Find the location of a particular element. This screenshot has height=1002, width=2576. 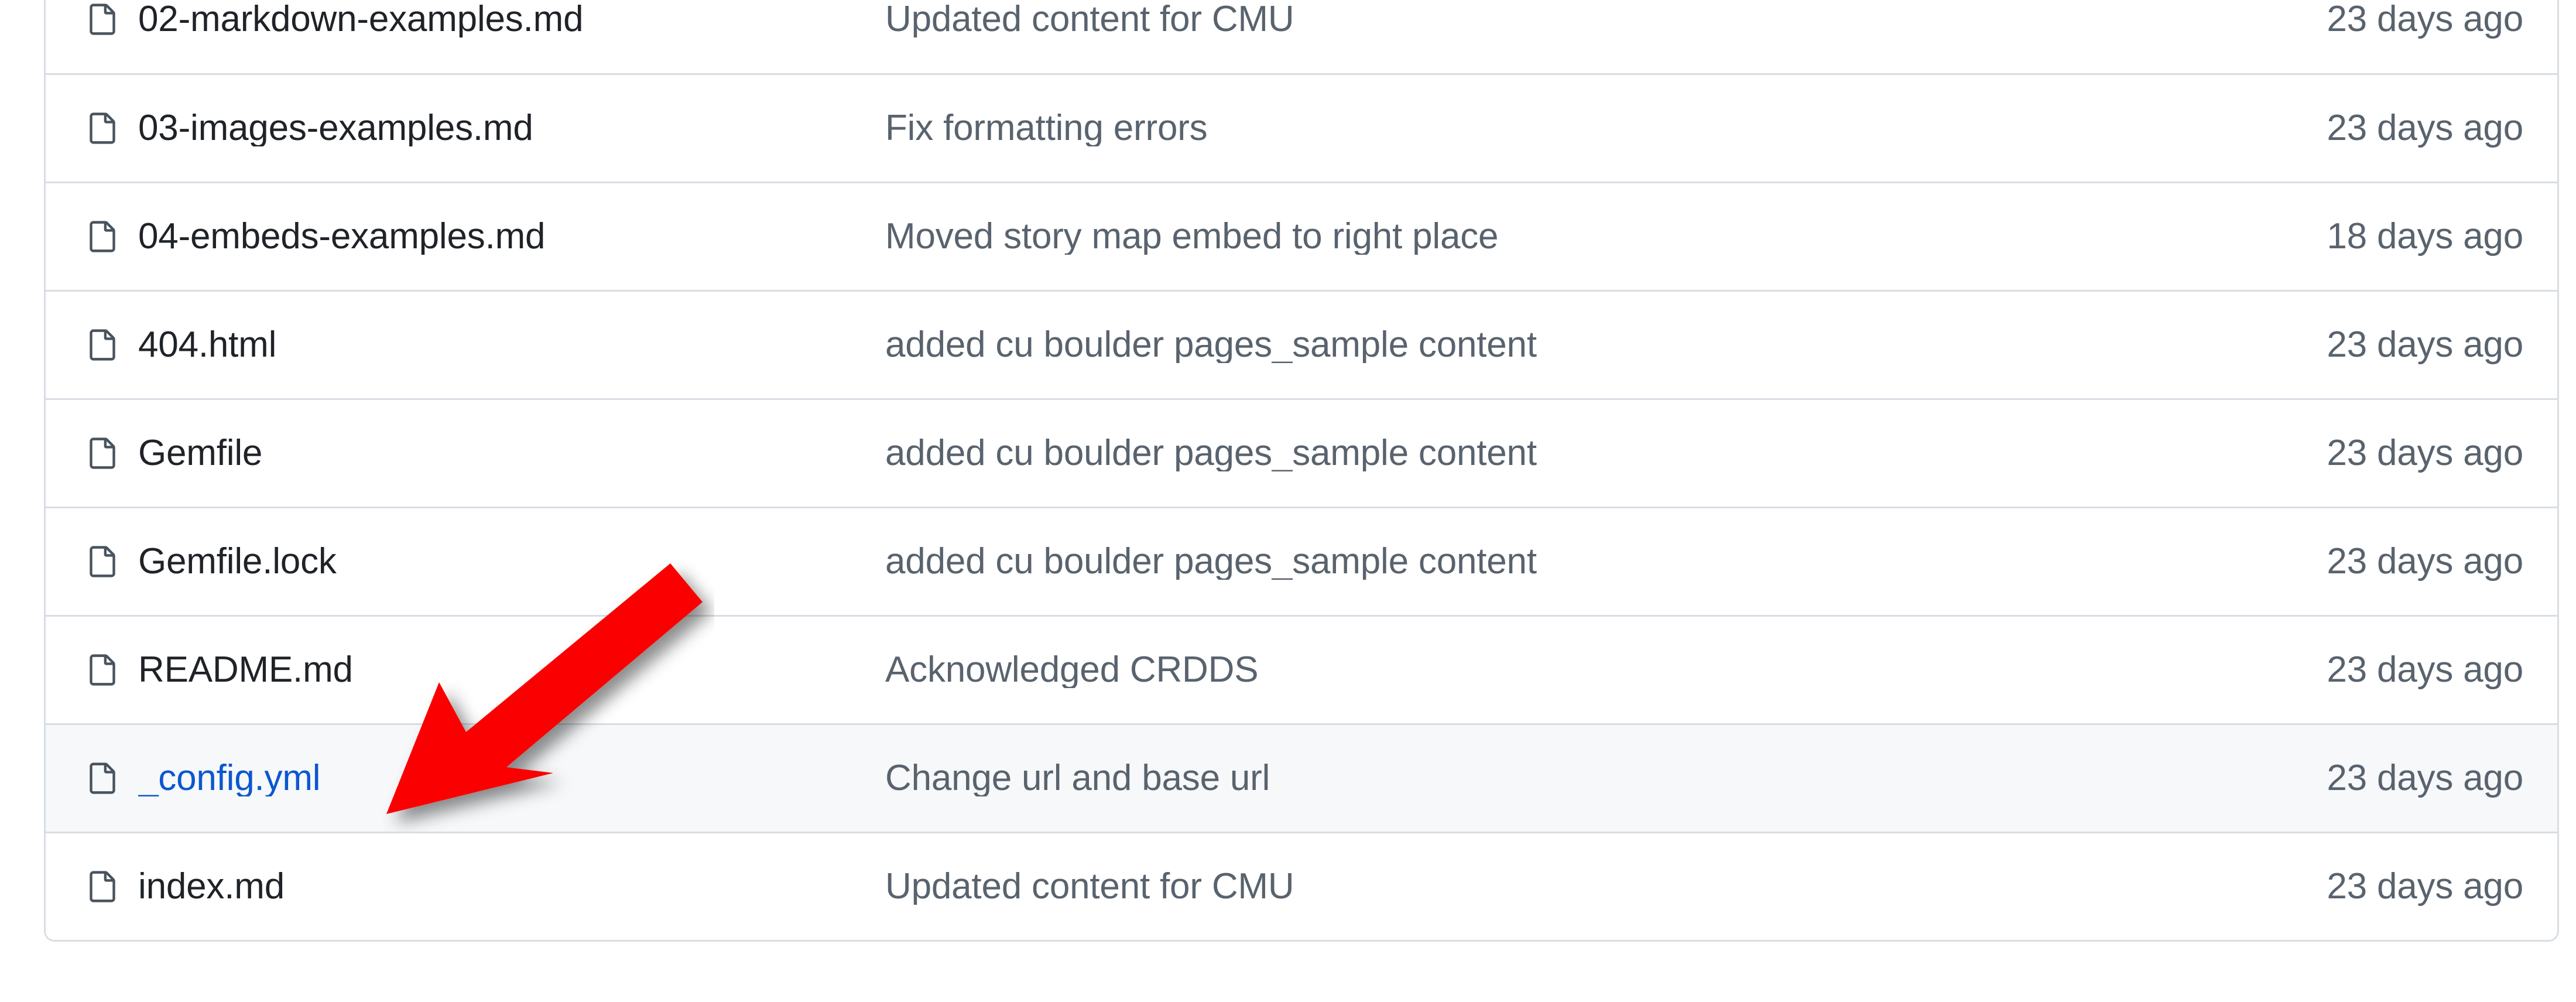

file-name-cell: 02-markdown-examples.md is located at coordinates (507, 19).